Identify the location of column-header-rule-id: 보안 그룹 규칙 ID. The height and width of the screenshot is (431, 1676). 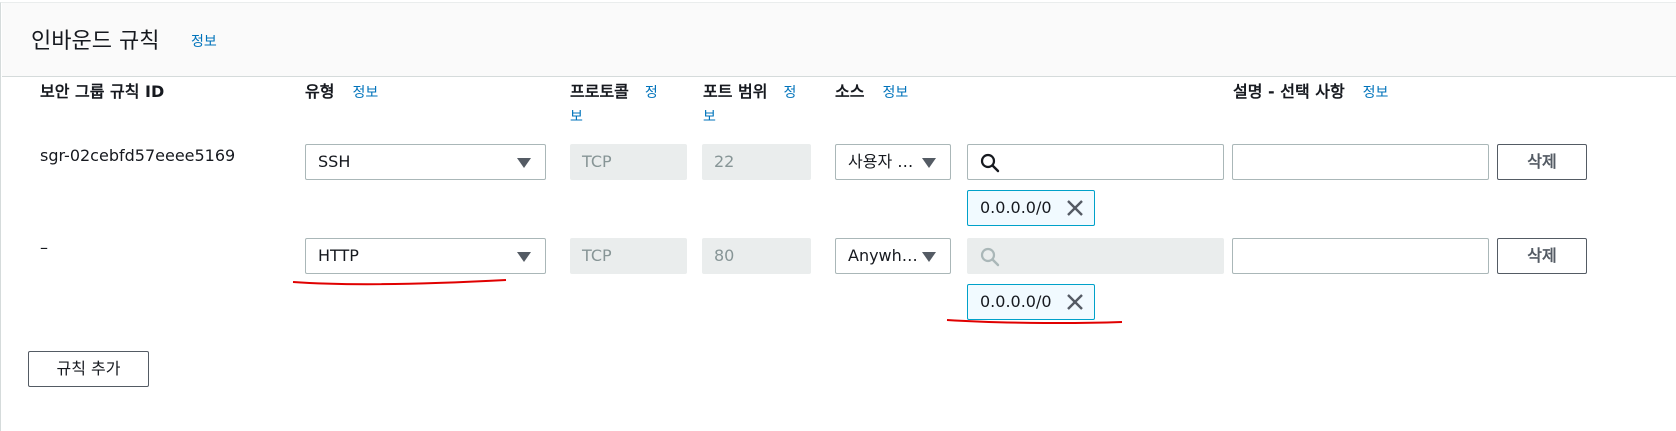
(102, 92).